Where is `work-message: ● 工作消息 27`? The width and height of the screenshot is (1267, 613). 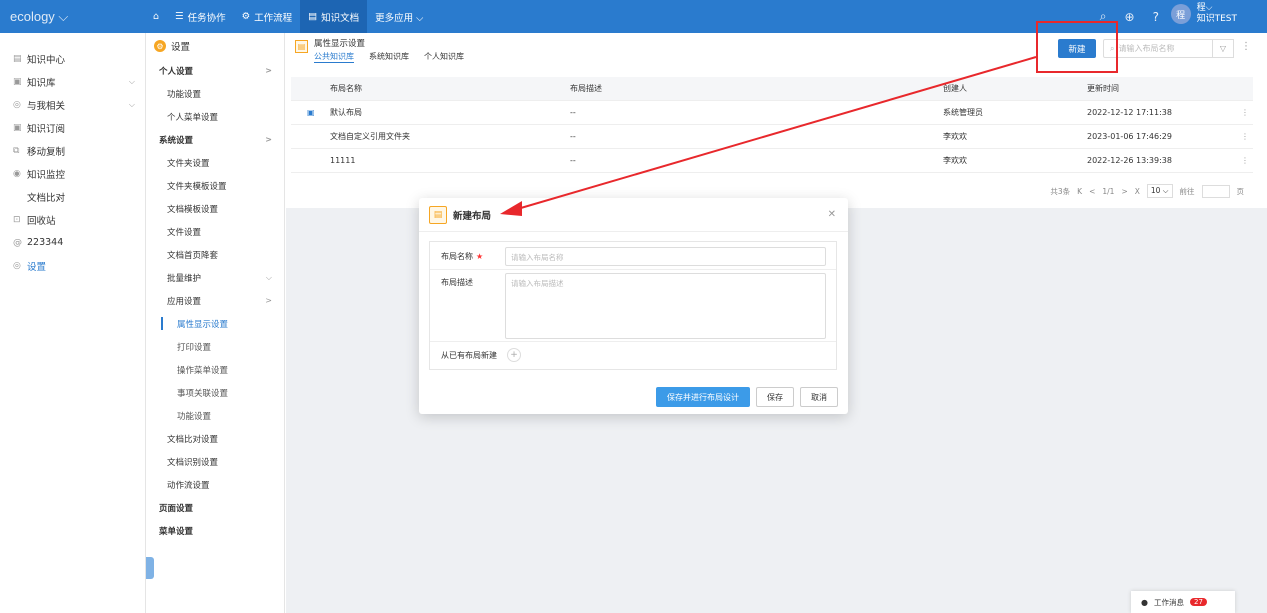 work-message: ● 工作消息 27 is located at coordinates (1183, 602).